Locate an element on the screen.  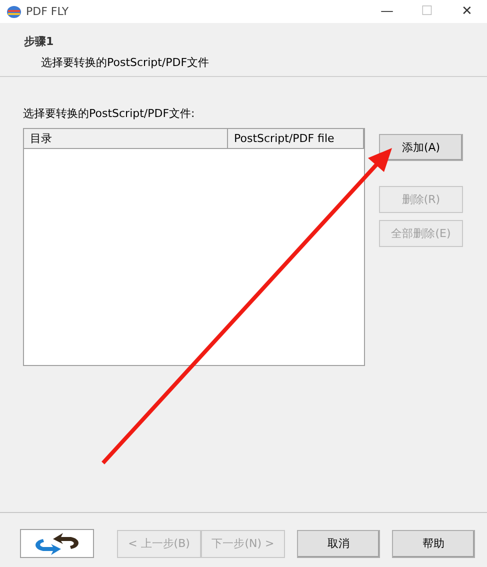
wizard-button: 添加(A) is located at coordinates (421, 147).